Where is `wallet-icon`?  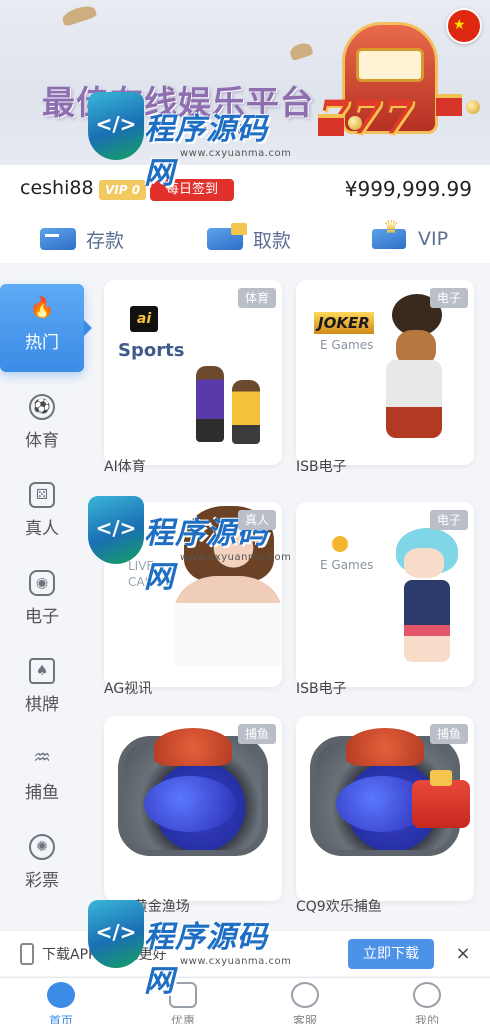 wallet-icon is located at coordinates (226, 238).